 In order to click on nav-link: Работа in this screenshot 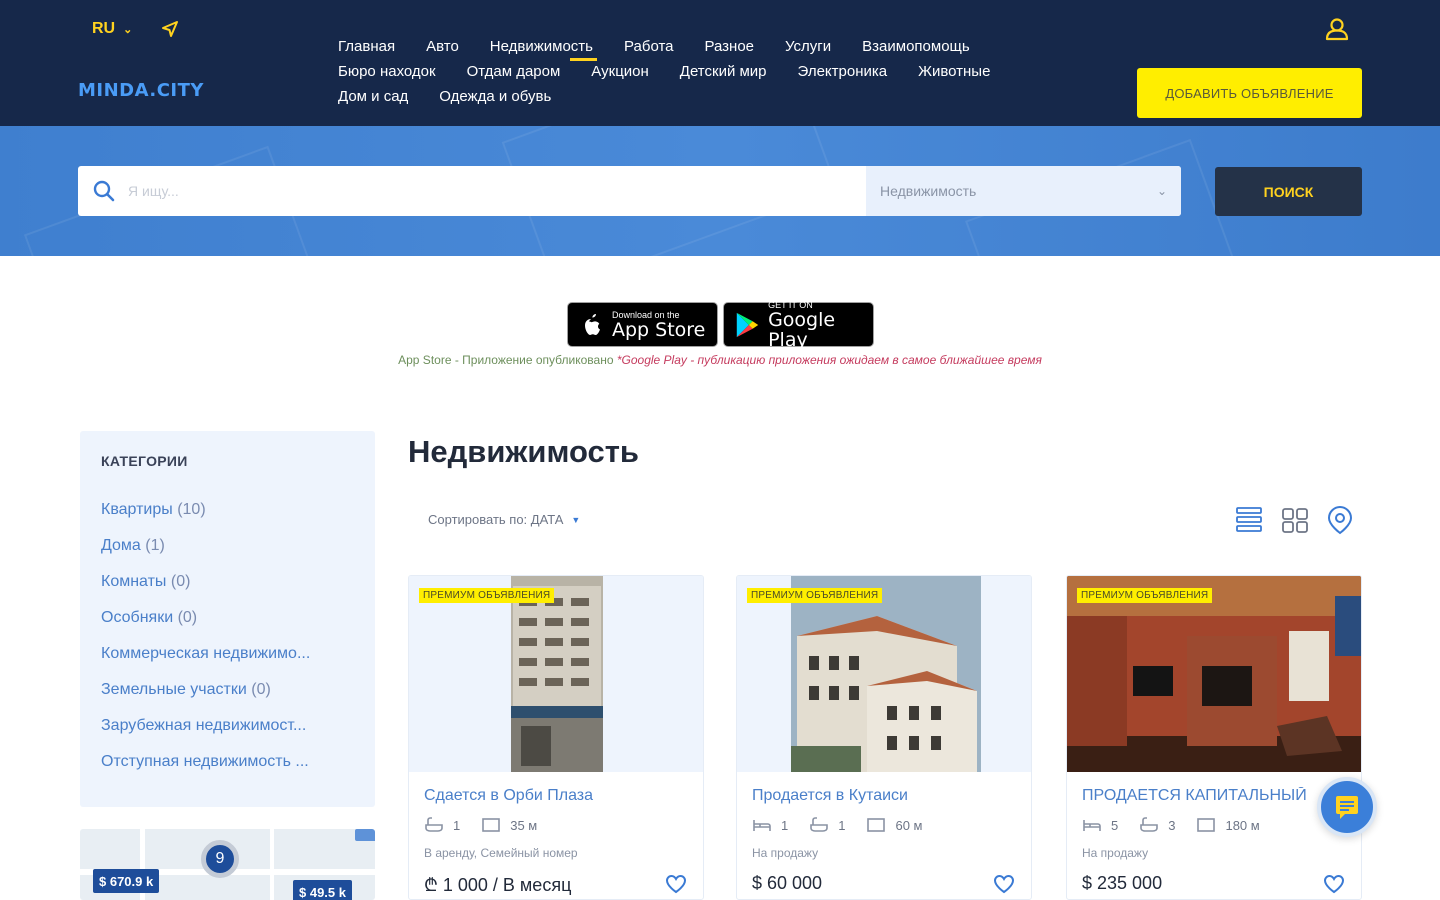, I will do `click(649, 46)`.